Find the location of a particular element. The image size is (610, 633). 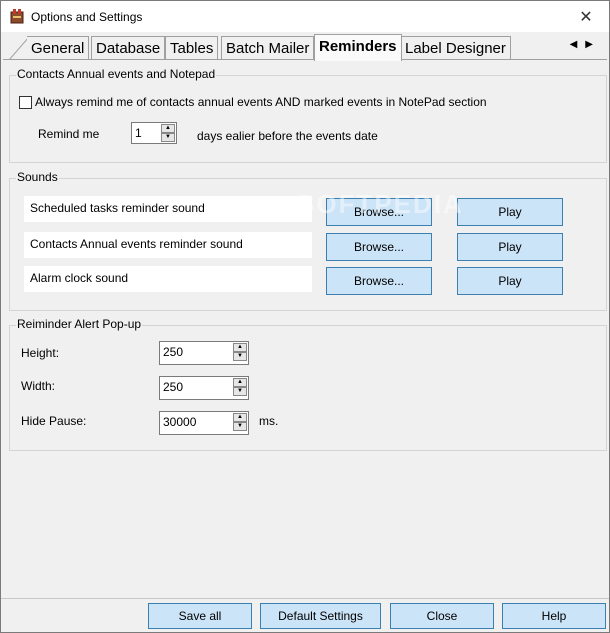

default-settings-button: Default Settings is located at coordinates (320, 616).